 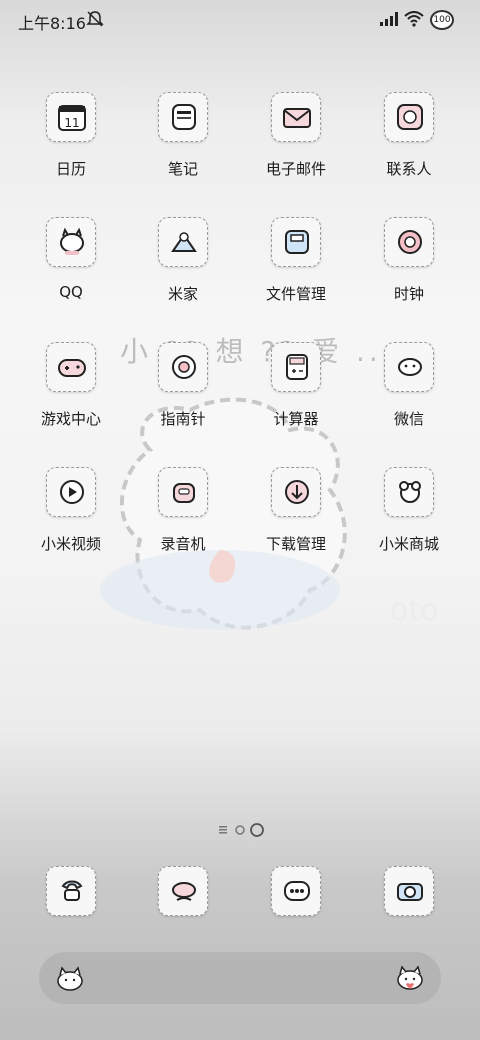 I want to click on app-notes: 笔记, so click(x=183, y=147).